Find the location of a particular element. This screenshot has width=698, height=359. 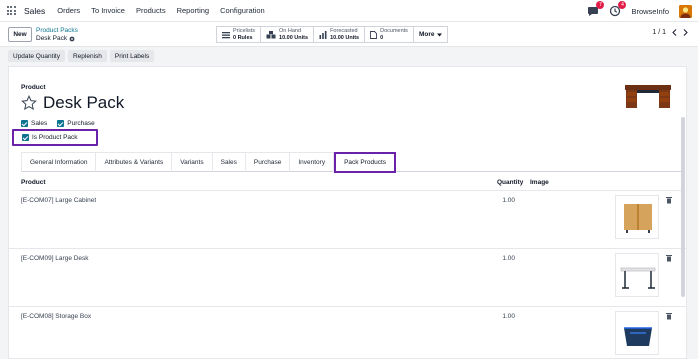

documents-smart-button: Documents 0 is located at coordinates (389, 34).